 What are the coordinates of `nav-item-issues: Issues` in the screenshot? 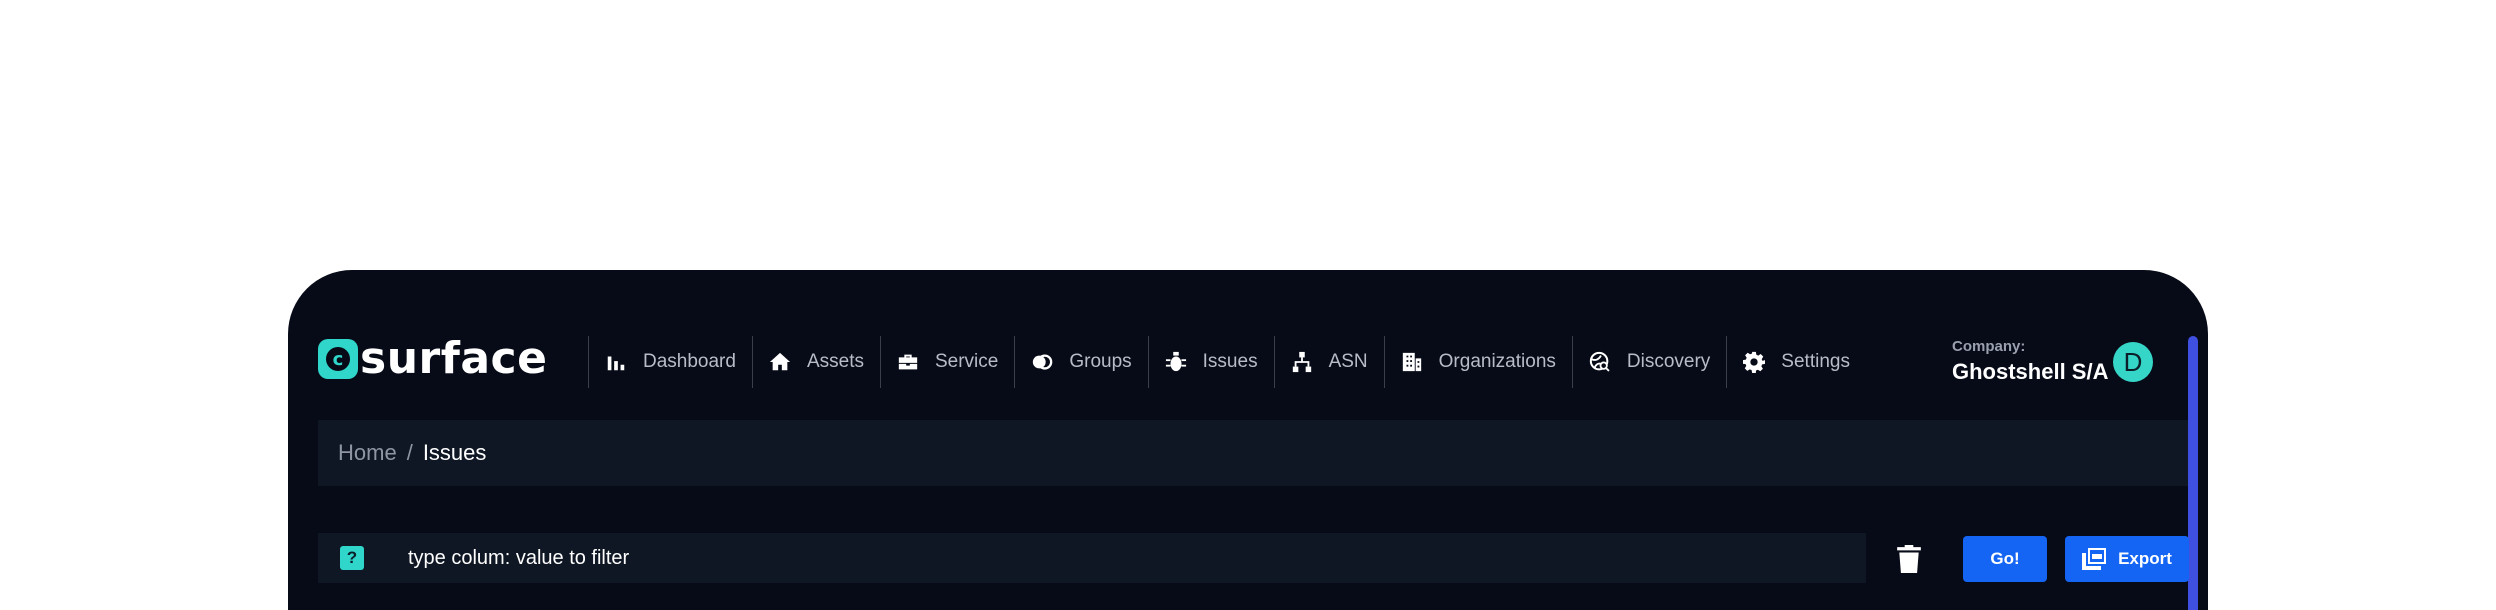 It's located at (1210, 362).